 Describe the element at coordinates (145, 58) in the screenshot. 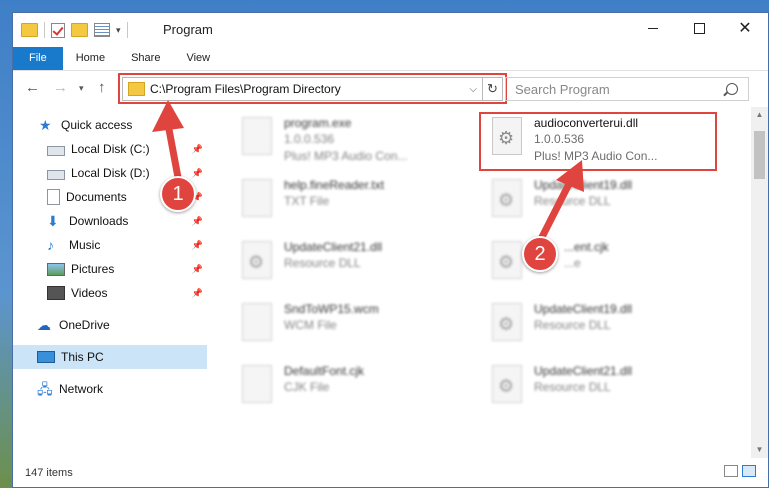

I see `tab-share: Share` at that location.